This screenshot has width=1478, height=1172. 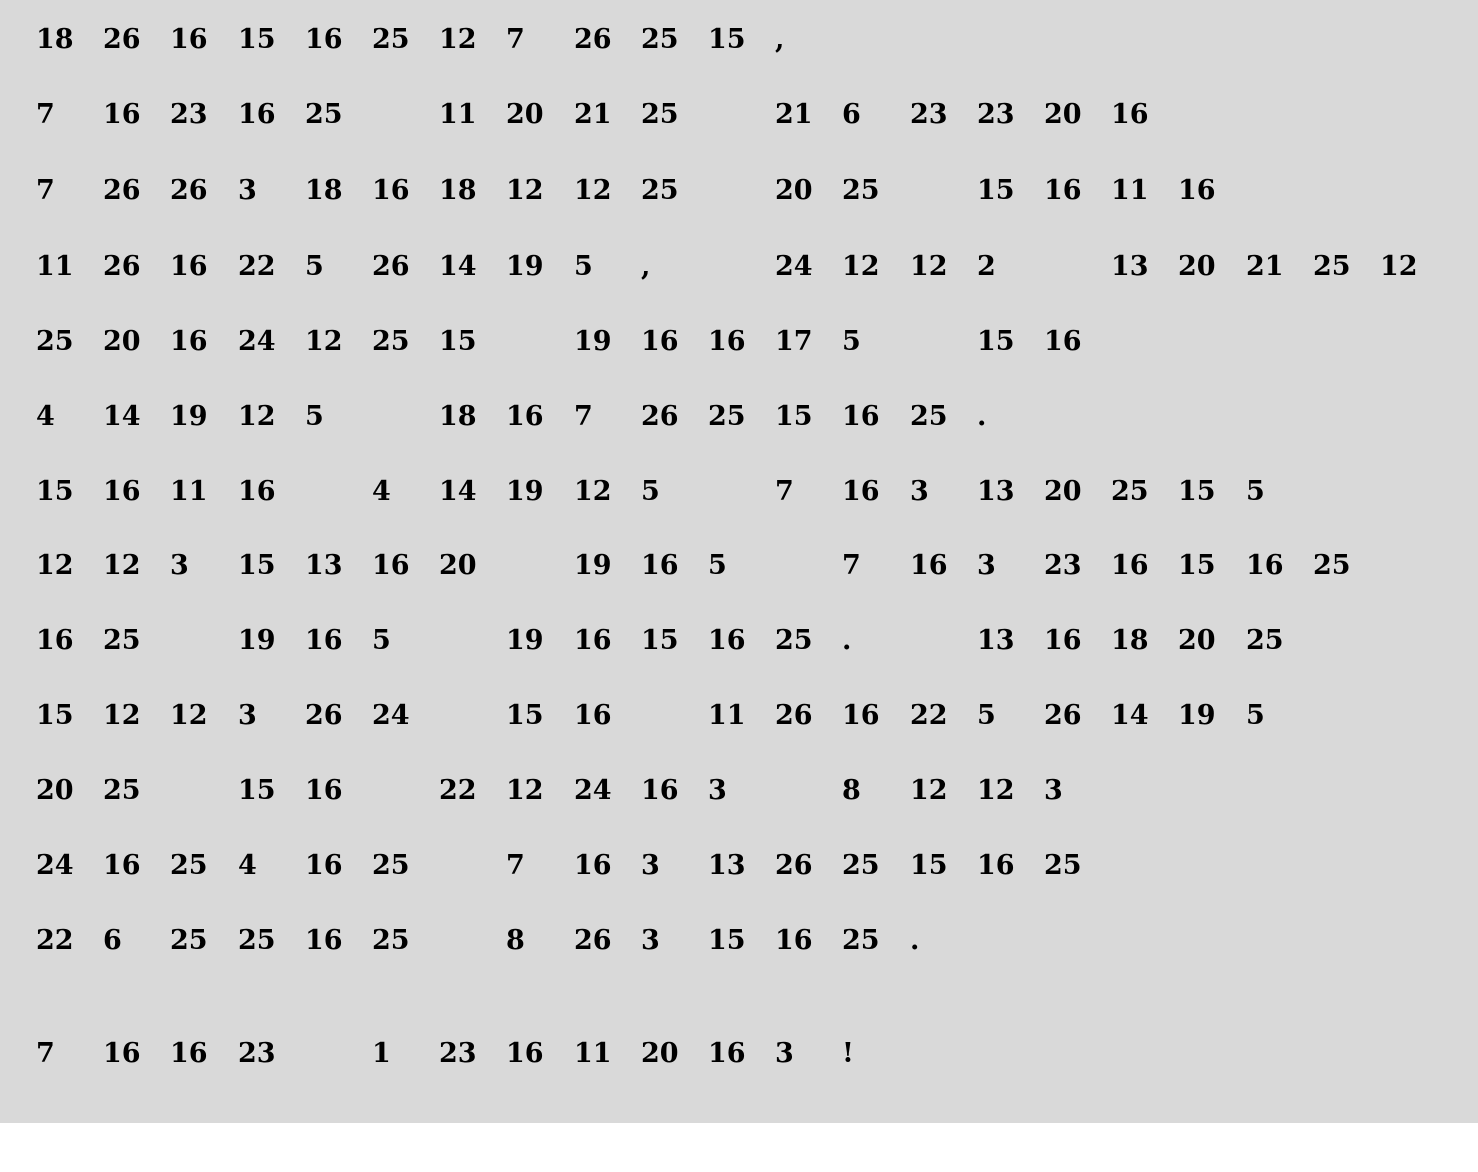 What do you see at coordinates (851, 790) in the screenshot?
I see `cipher-token: 8` at bounding box center [851, 790].